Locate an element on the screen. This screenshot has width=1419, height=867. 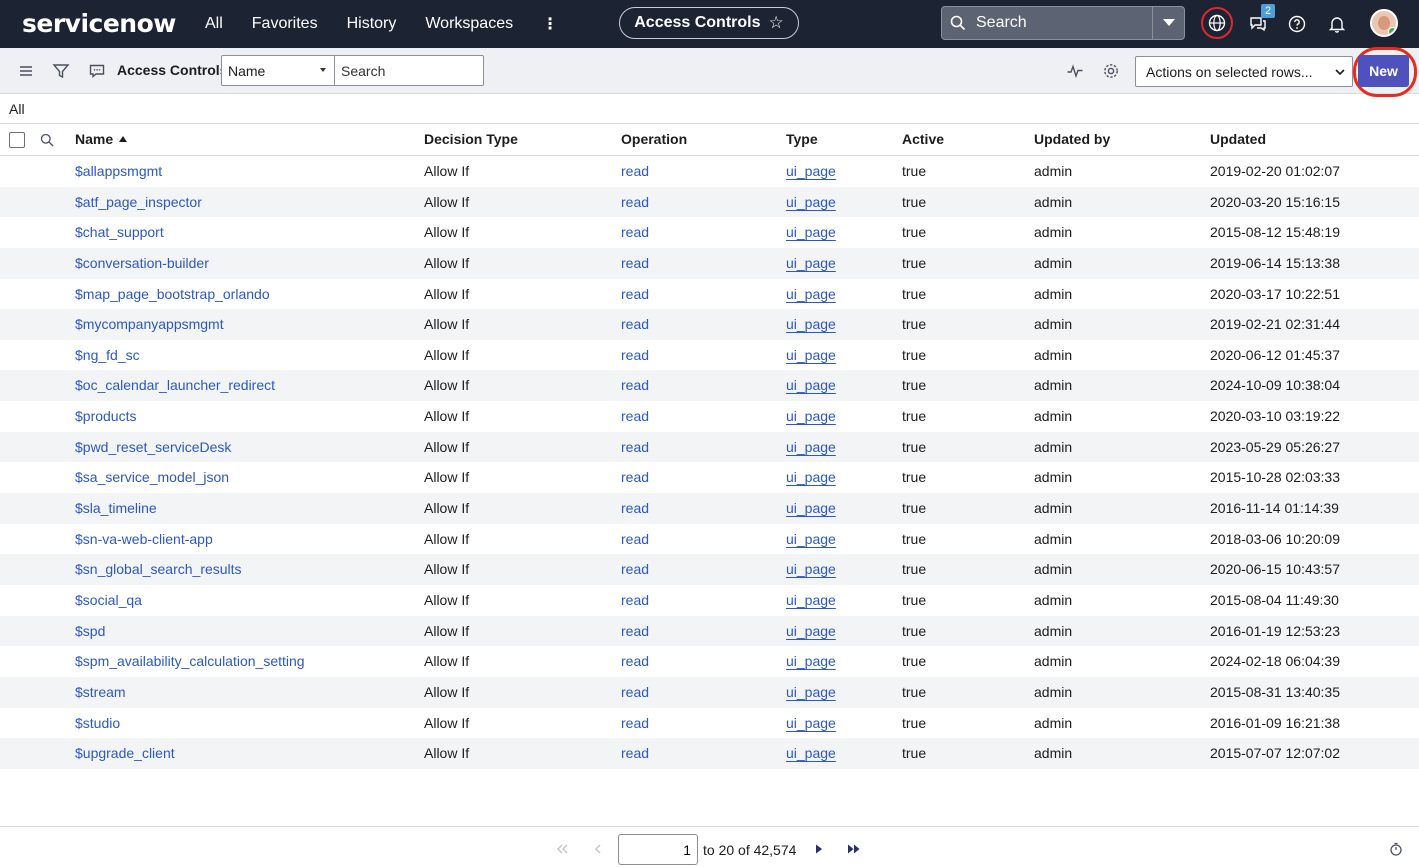
cell-decision-type: Allow If is located at coordinates (447, 416).